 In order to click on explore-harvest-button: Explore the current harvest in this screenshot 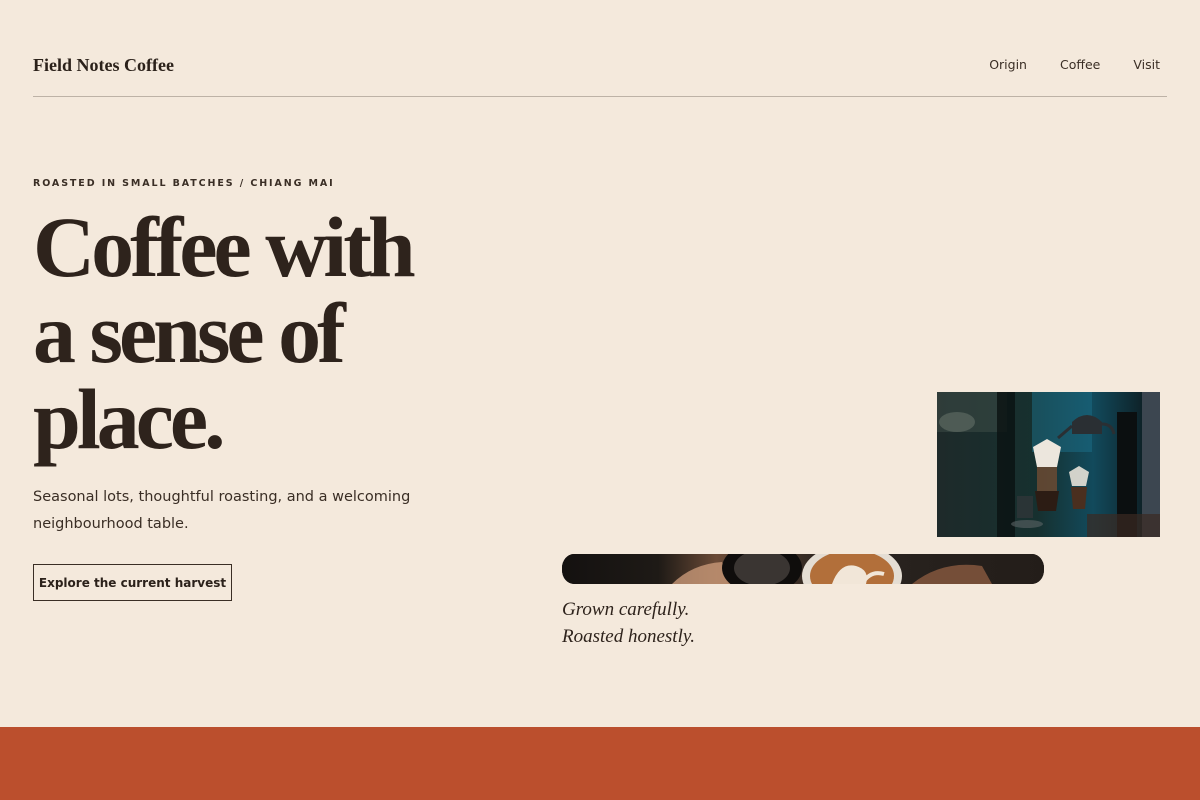, I will do `click(132, 582)`.